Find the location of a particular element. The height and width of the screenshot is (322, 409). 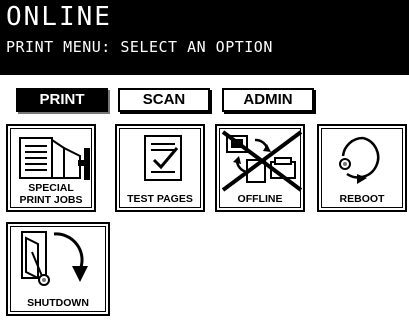

offline-label: OFFLINE is located at coordinates (260, 199).